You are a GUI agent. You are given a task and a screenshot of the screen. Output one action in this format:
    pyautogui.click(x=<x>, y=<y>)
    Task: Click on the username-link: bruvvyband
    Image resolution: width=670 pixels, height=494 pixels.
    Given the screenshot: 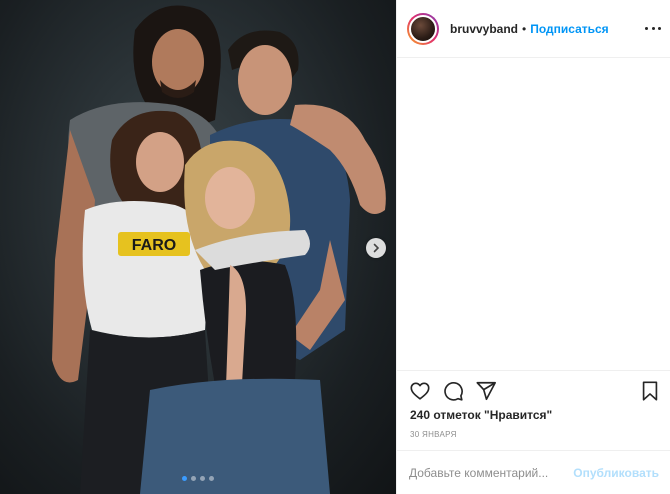 What is the action you would take?
    pyautogui.click(x=484, y=29)
    